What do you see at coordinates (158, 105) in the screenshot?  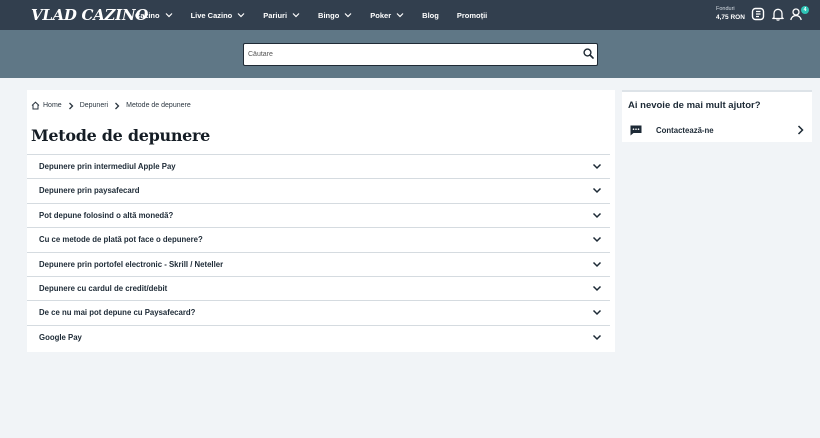 I see `breadcrumb-current: Metode de depunere` at bounding box center [158, 105].